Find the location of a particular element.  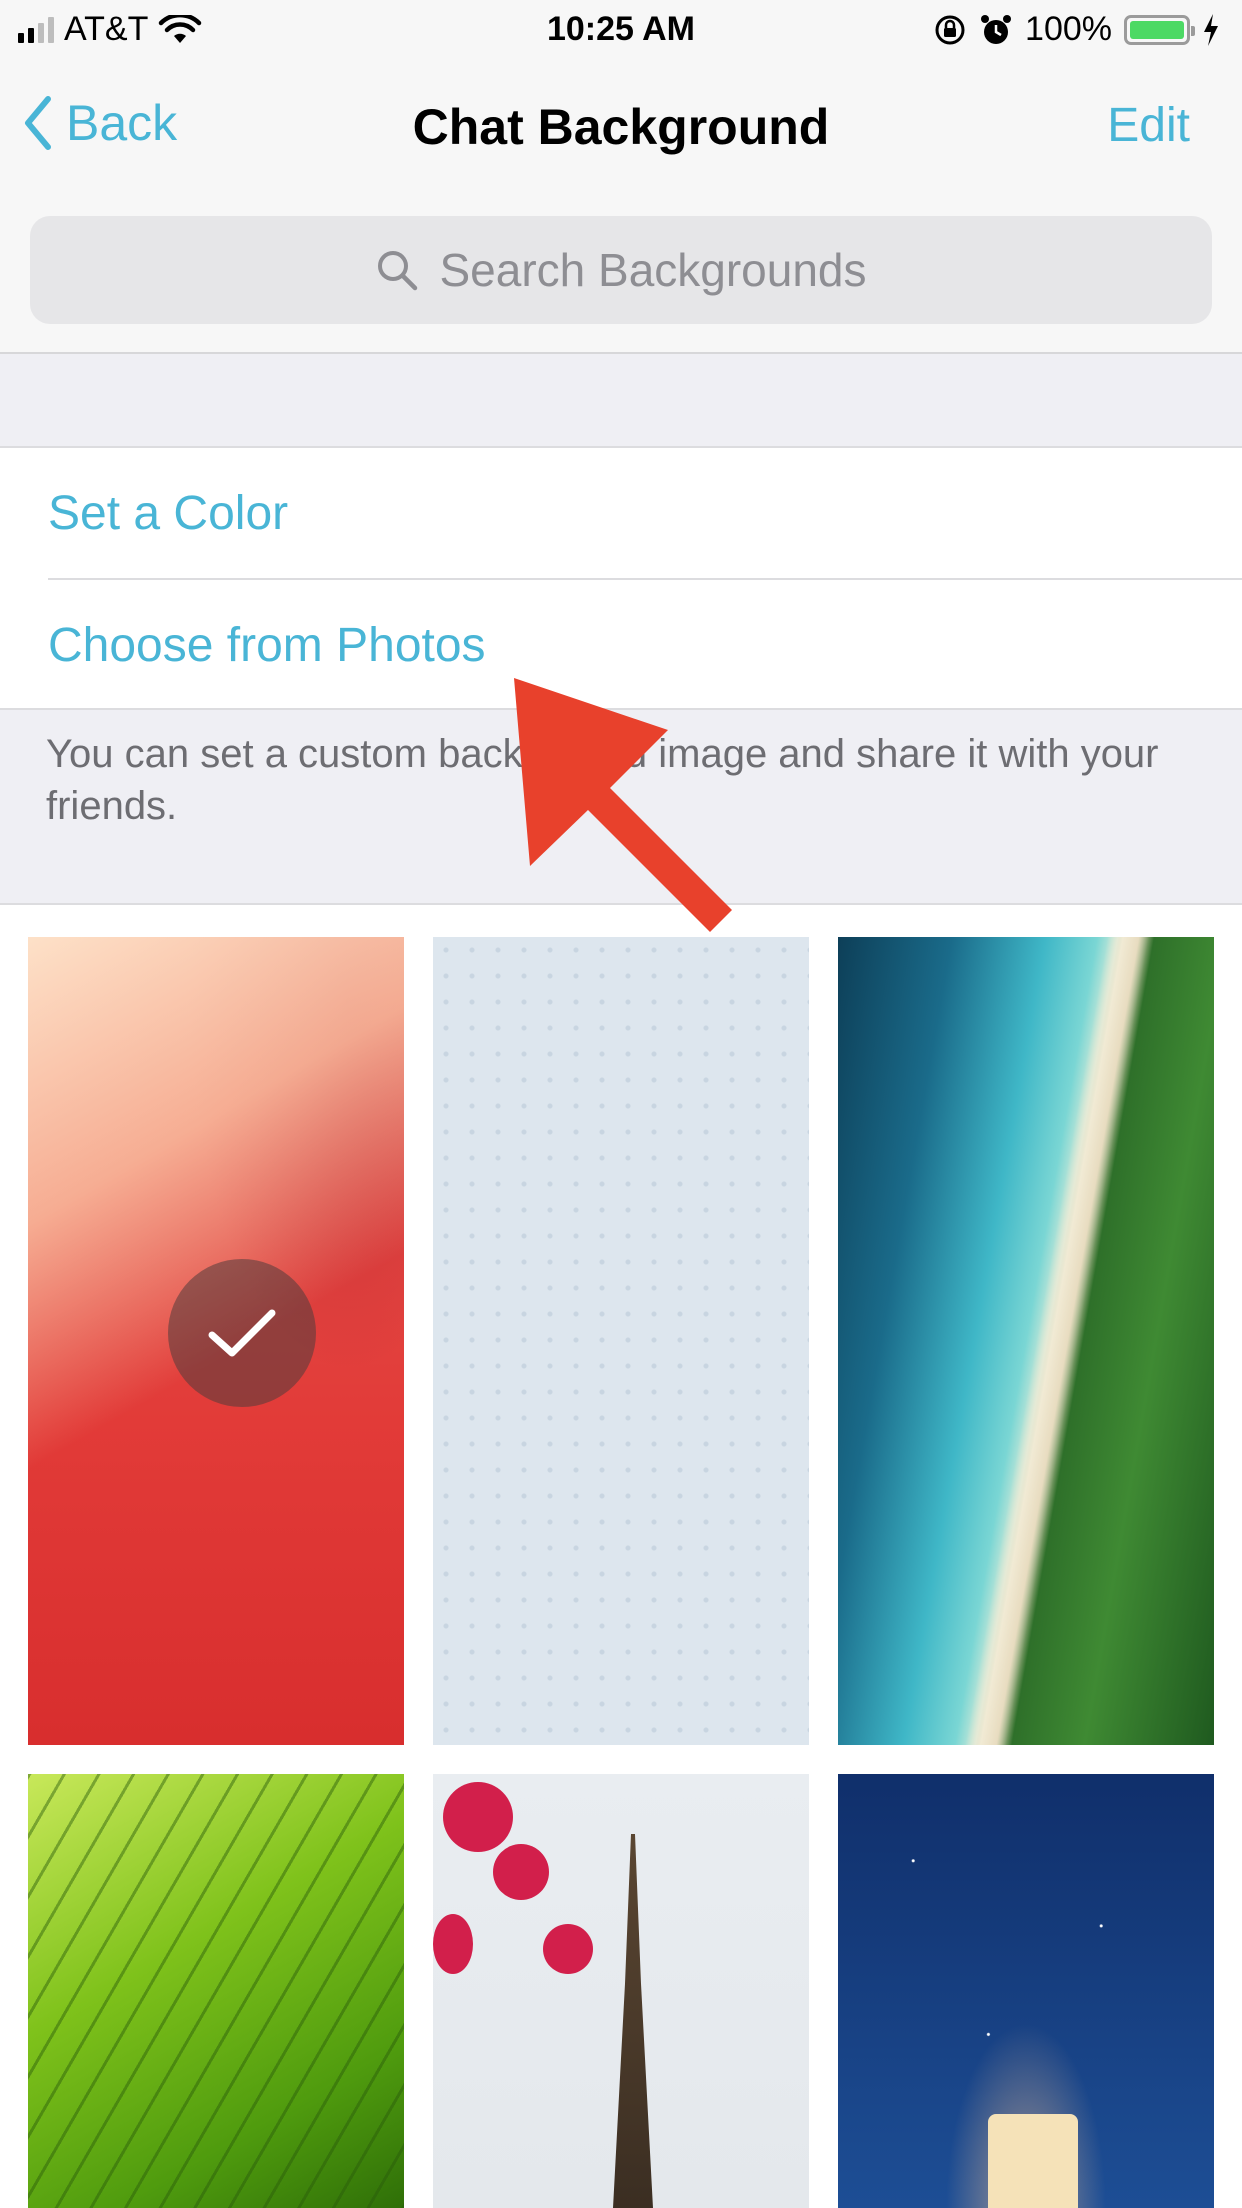

checkmark-icon is located at coordinates (242, 1333).